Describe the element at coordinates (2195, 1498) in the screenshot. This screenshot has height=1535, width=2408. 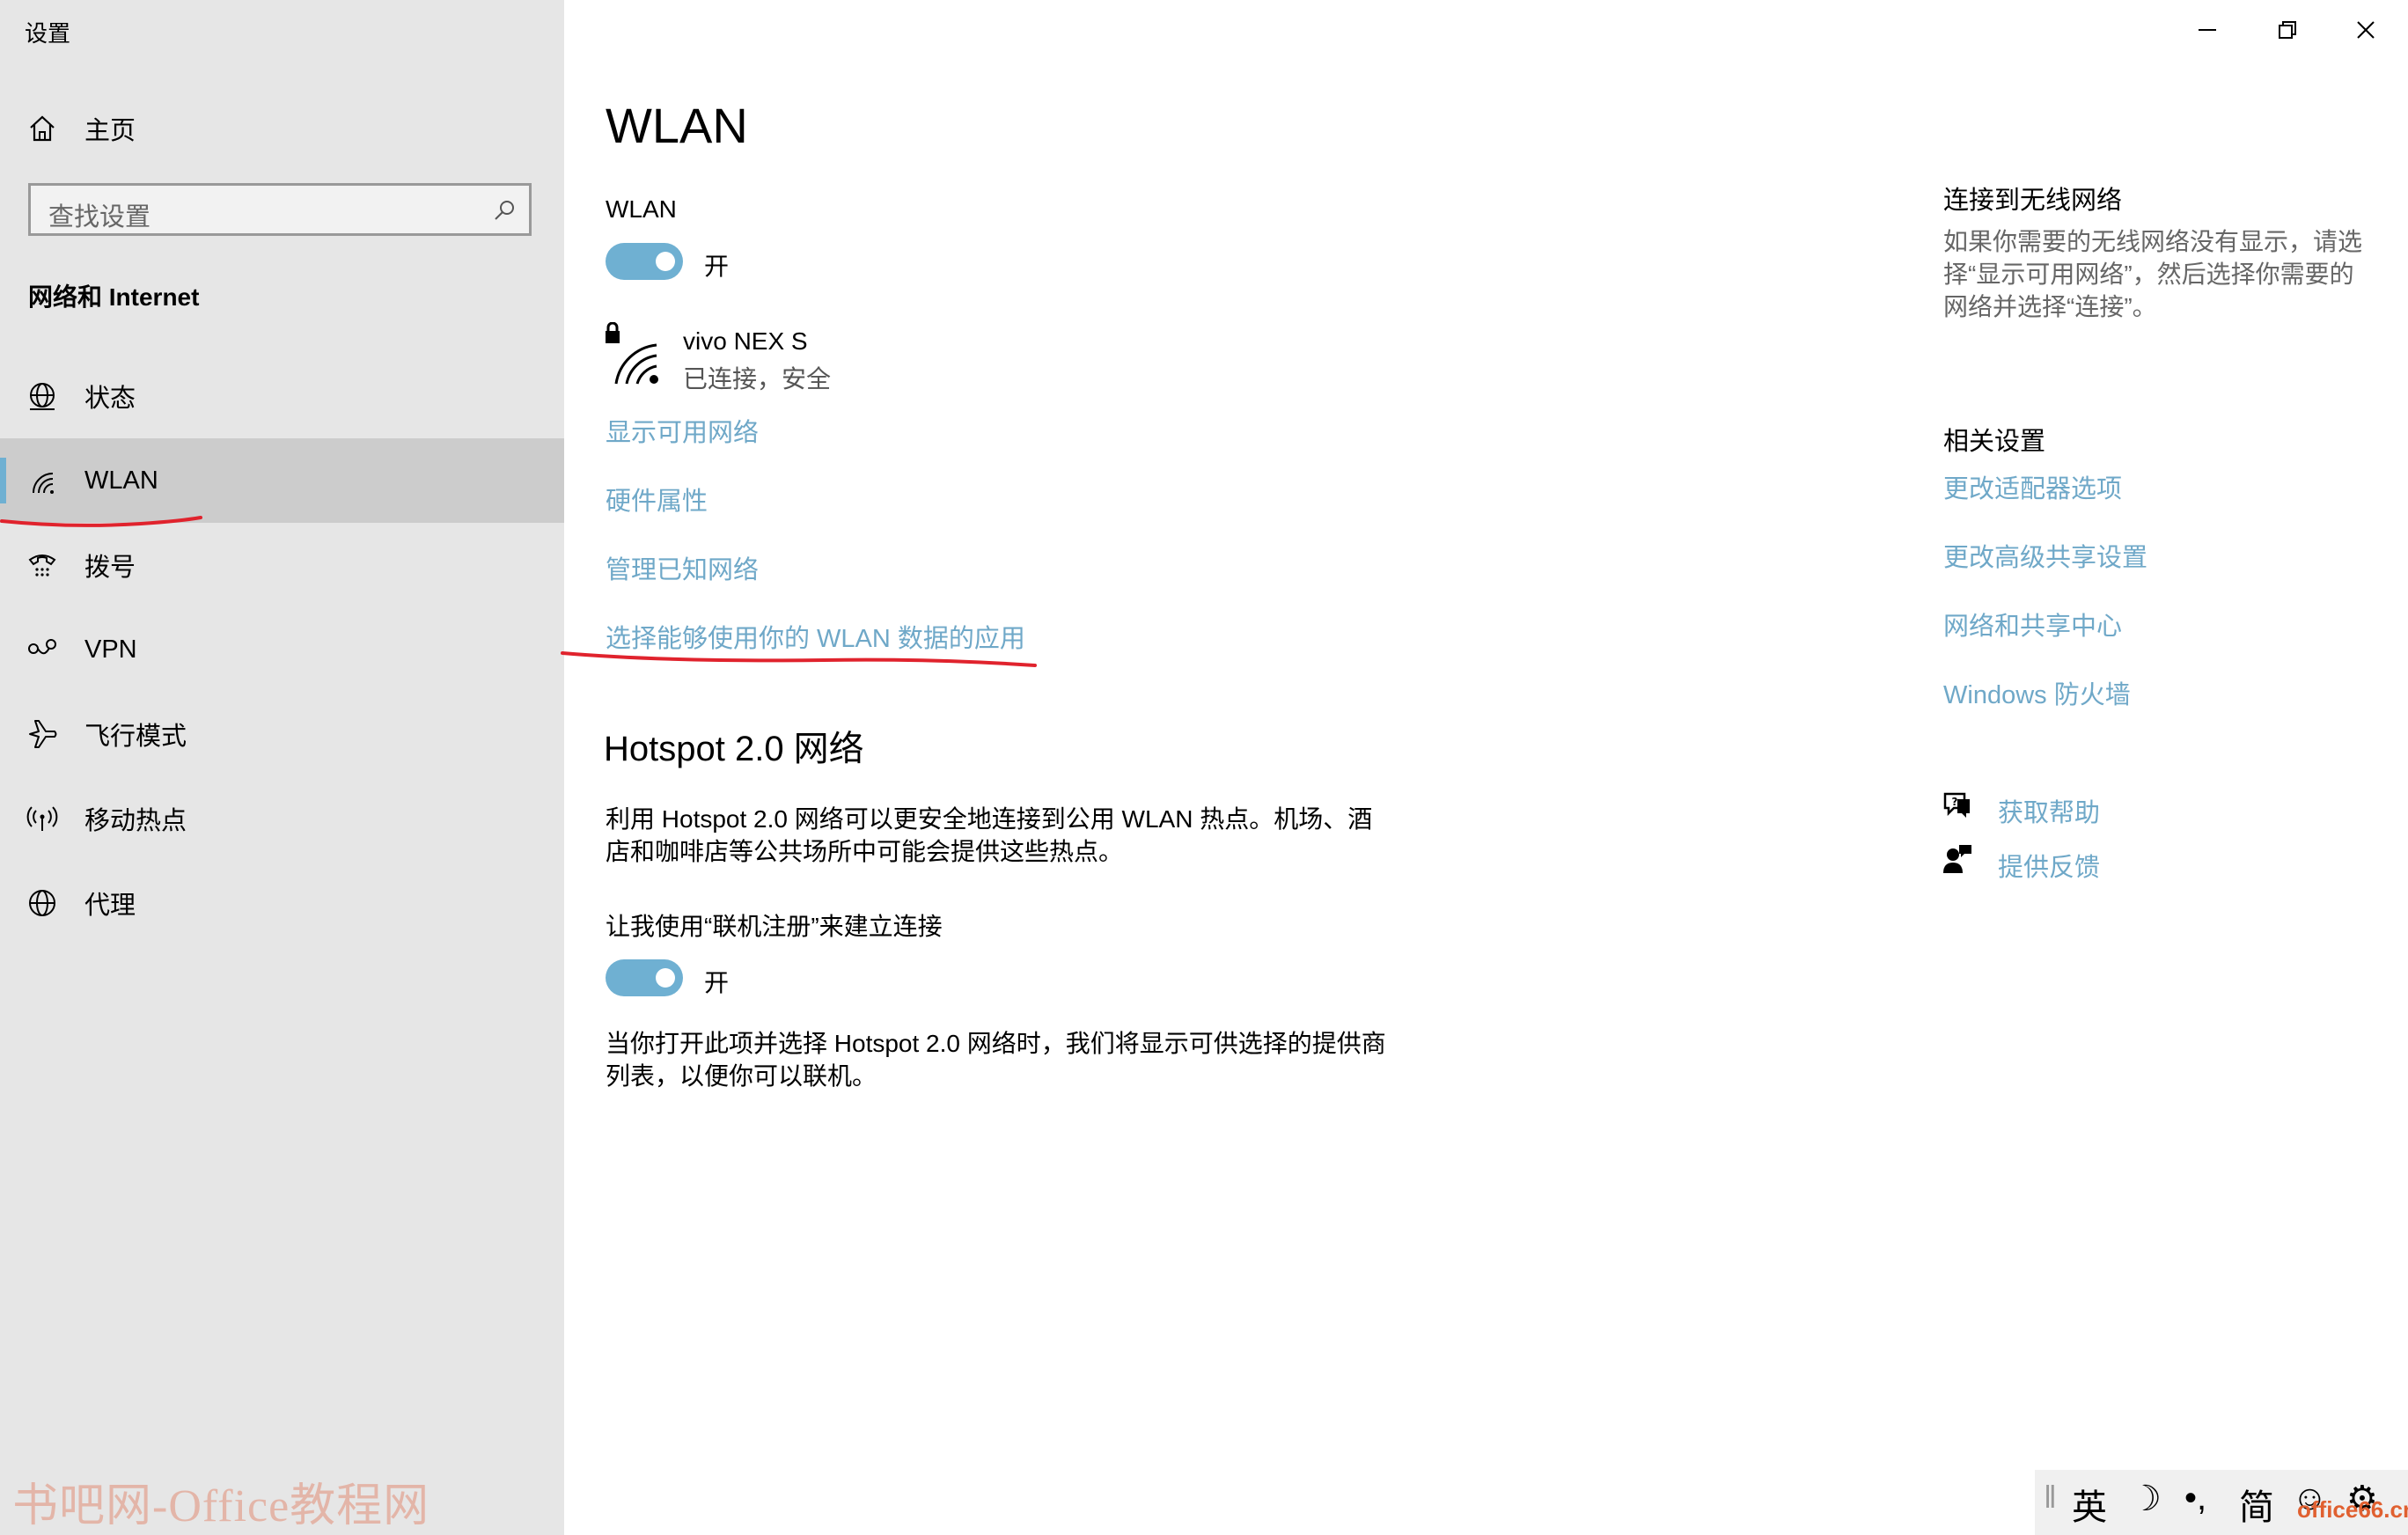
I see `punctuation-icon: •,` at that location.